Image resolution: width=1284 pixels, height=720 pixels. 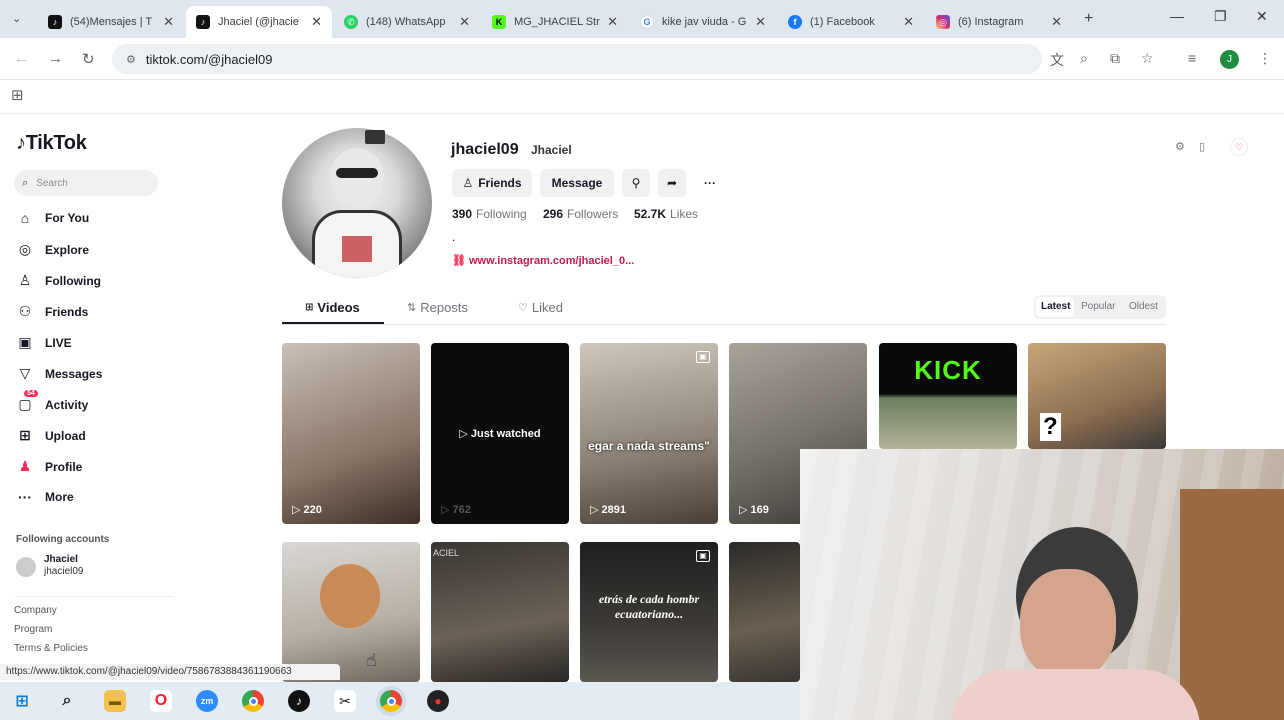 I want to click on device-icon: ▯, so click(x=1202, y=146).